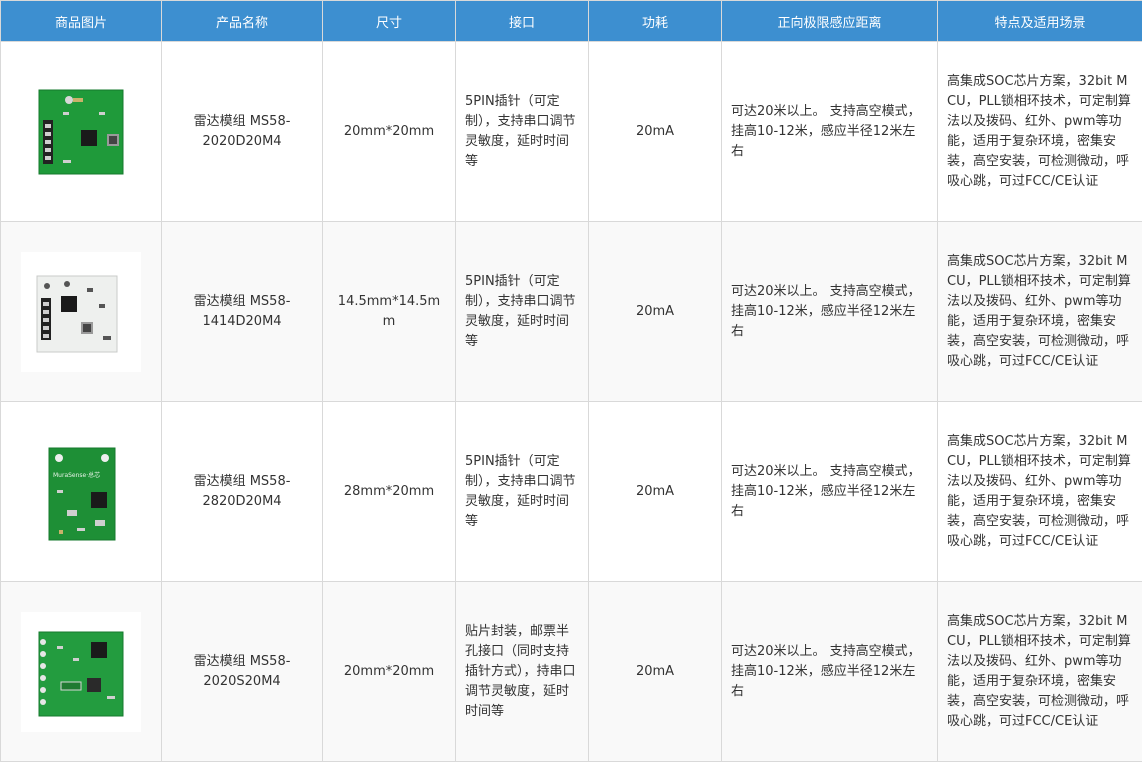 The width and height of the screenshot is (1142, 763). Describe the element at coordinates (522, 671) in the screenshot. I see `product-interface: 贴片封装，邮票半孔接口（同时支持插针方式），持串口调节灵敏度，延时时间等` at that location.